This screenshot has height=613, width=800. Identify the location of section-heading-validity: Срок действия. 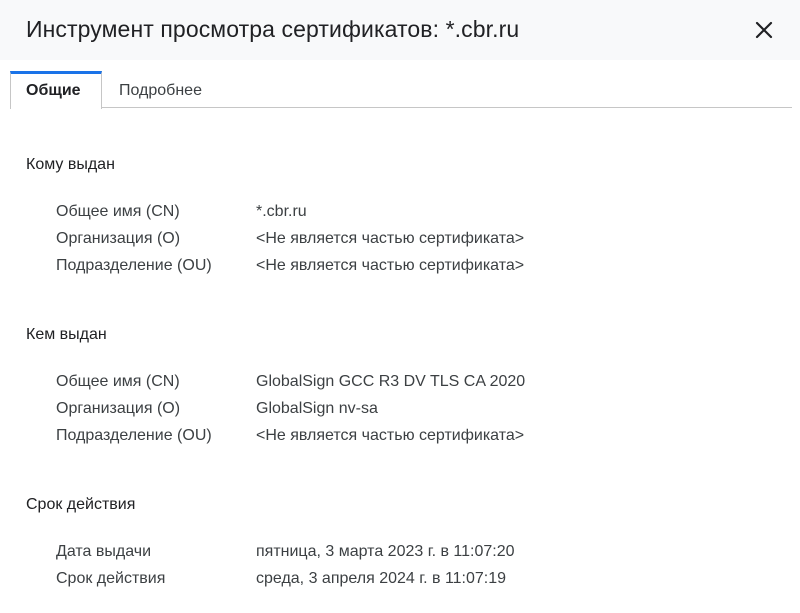
(81, 504).